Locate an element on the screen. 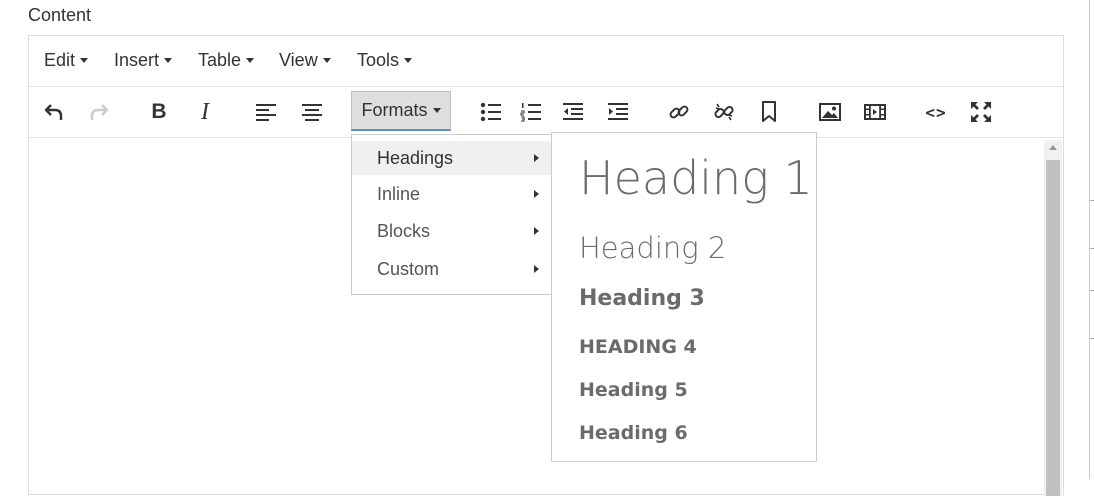  heading-4-option: HEADING 4 is located at coordinates (638, 347).